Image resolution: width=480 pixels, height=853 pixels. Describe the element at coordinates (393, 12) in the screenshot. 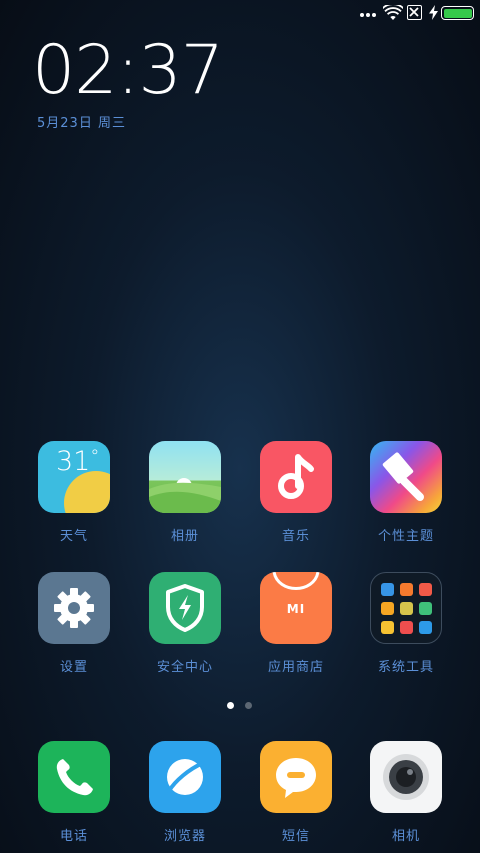

I see `wifi-icon` at that location.